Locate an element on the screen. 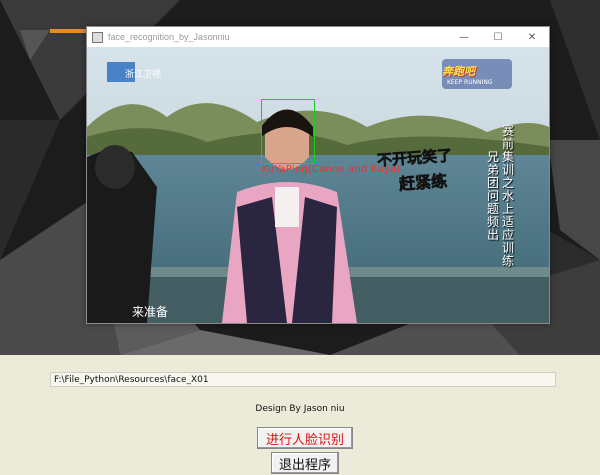 The width and height of the screenshot is (600, 475). channel-logo: 浙江卫视 is located at coordinates (143, 75).